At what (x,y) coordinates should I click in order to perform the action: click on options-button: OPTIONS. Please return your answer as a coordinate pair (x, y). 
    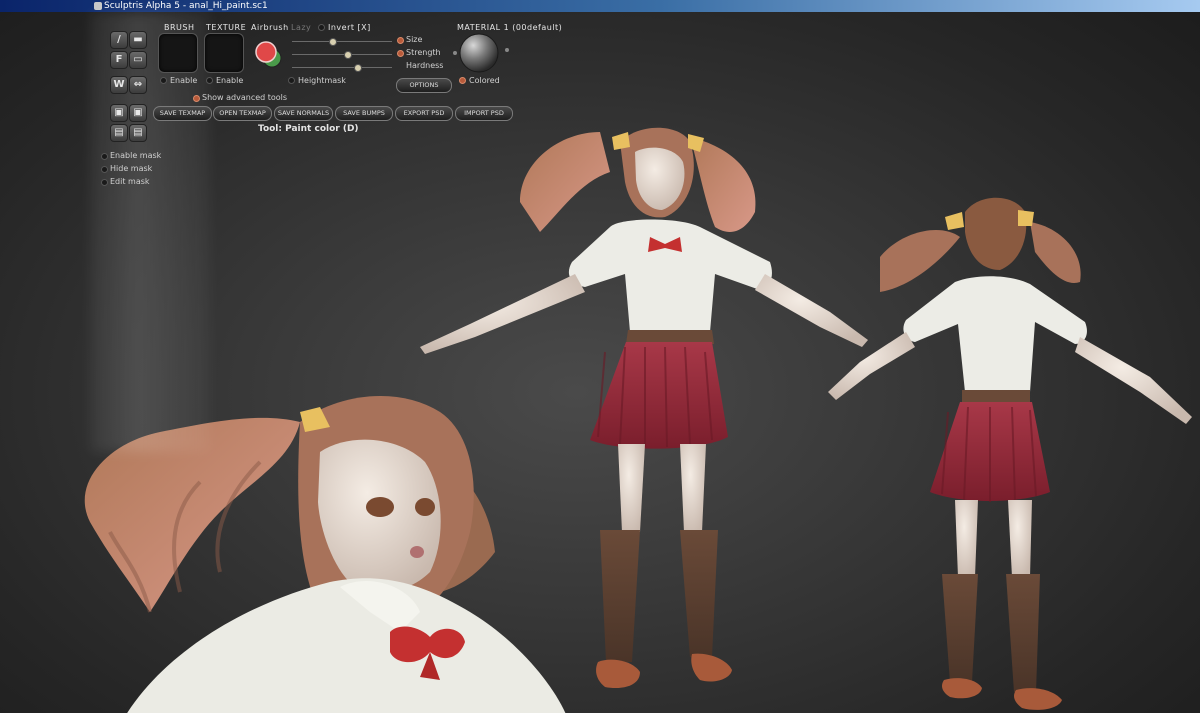
    Looking at the image, I should click on (424, 85).